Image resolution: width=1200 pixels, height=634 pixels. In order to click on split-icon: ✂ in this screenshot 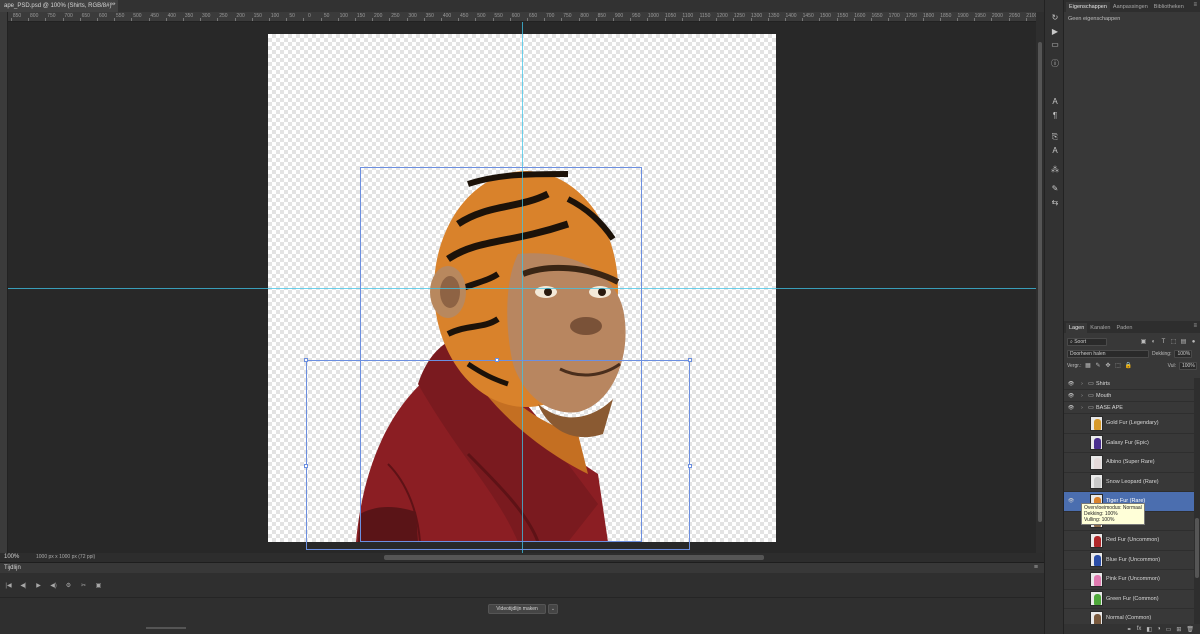, I will do `click(83, 585)`.